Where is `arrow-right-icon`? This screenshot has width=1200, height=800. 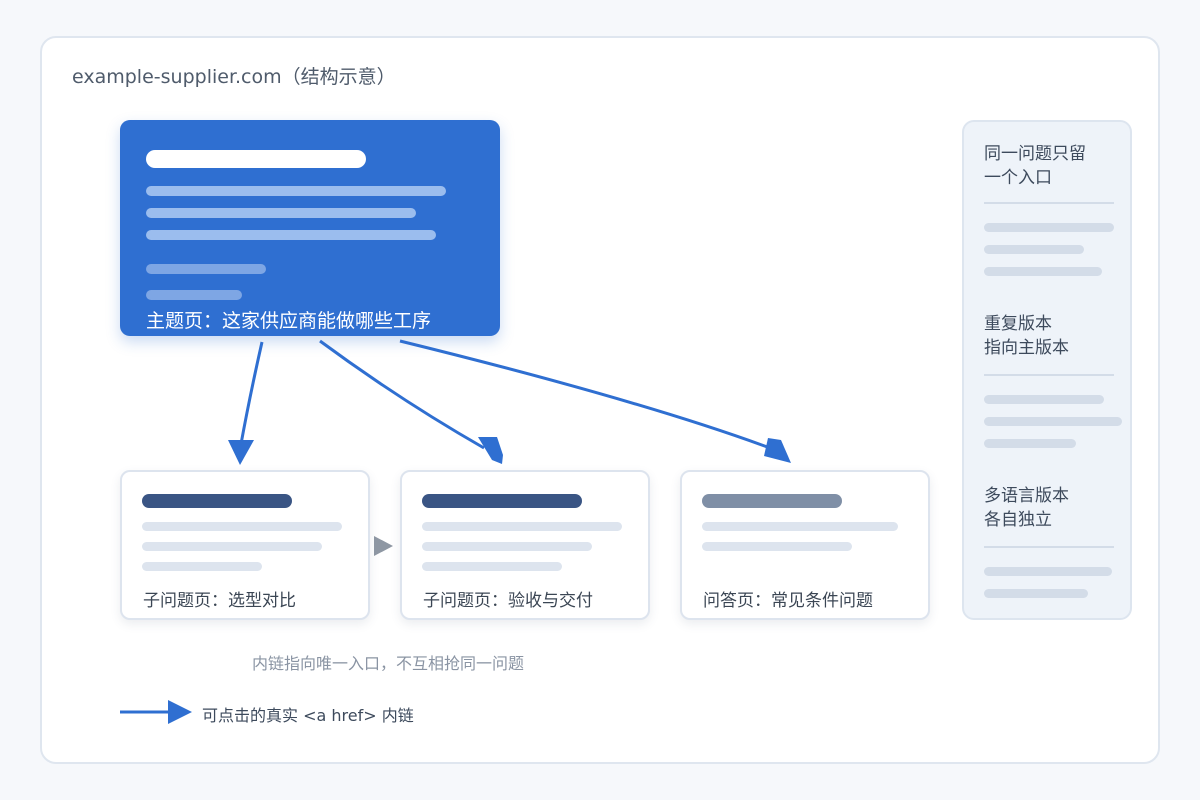
arrow-right-icon is located at coordinates (156, 712).